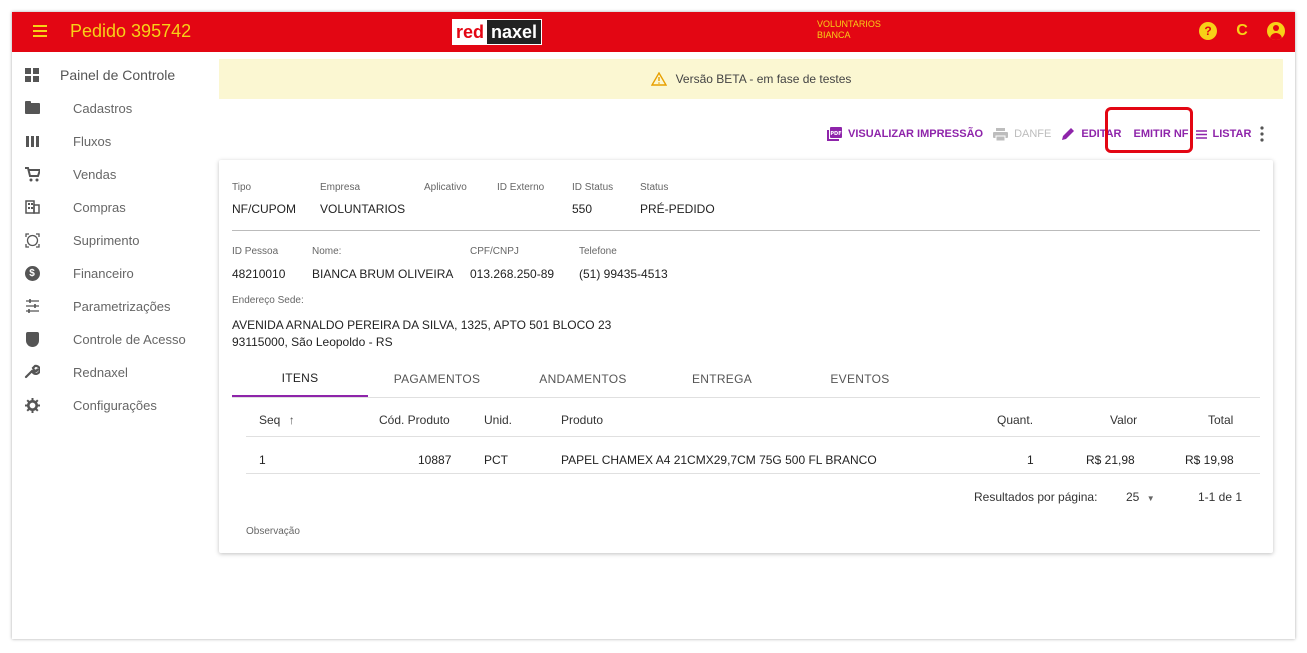  I want to click on header-row-divider, so click(753, 436).